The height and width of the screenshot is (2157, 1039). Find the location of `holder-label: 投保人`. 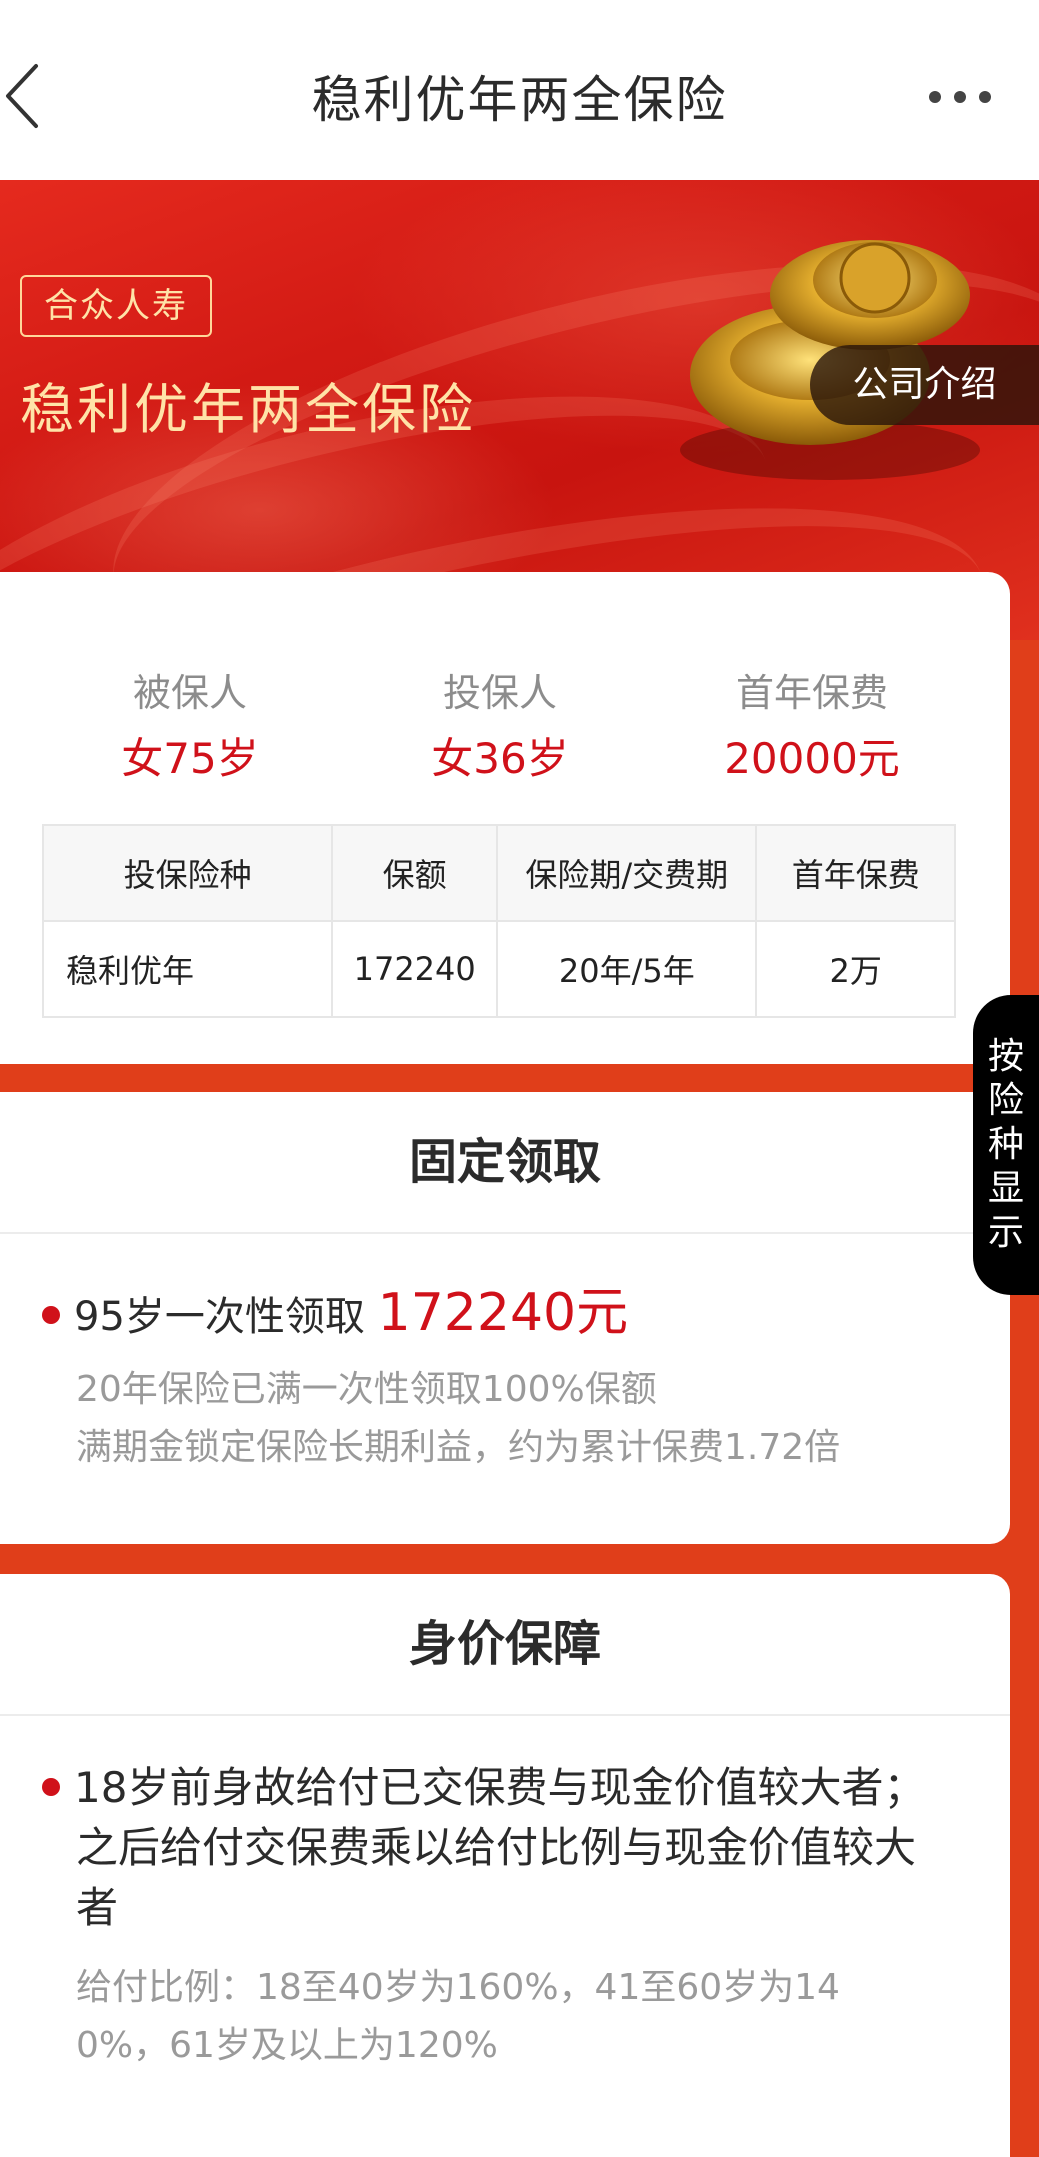

holder-label: 投保人 is located at coordinates (499, 693).